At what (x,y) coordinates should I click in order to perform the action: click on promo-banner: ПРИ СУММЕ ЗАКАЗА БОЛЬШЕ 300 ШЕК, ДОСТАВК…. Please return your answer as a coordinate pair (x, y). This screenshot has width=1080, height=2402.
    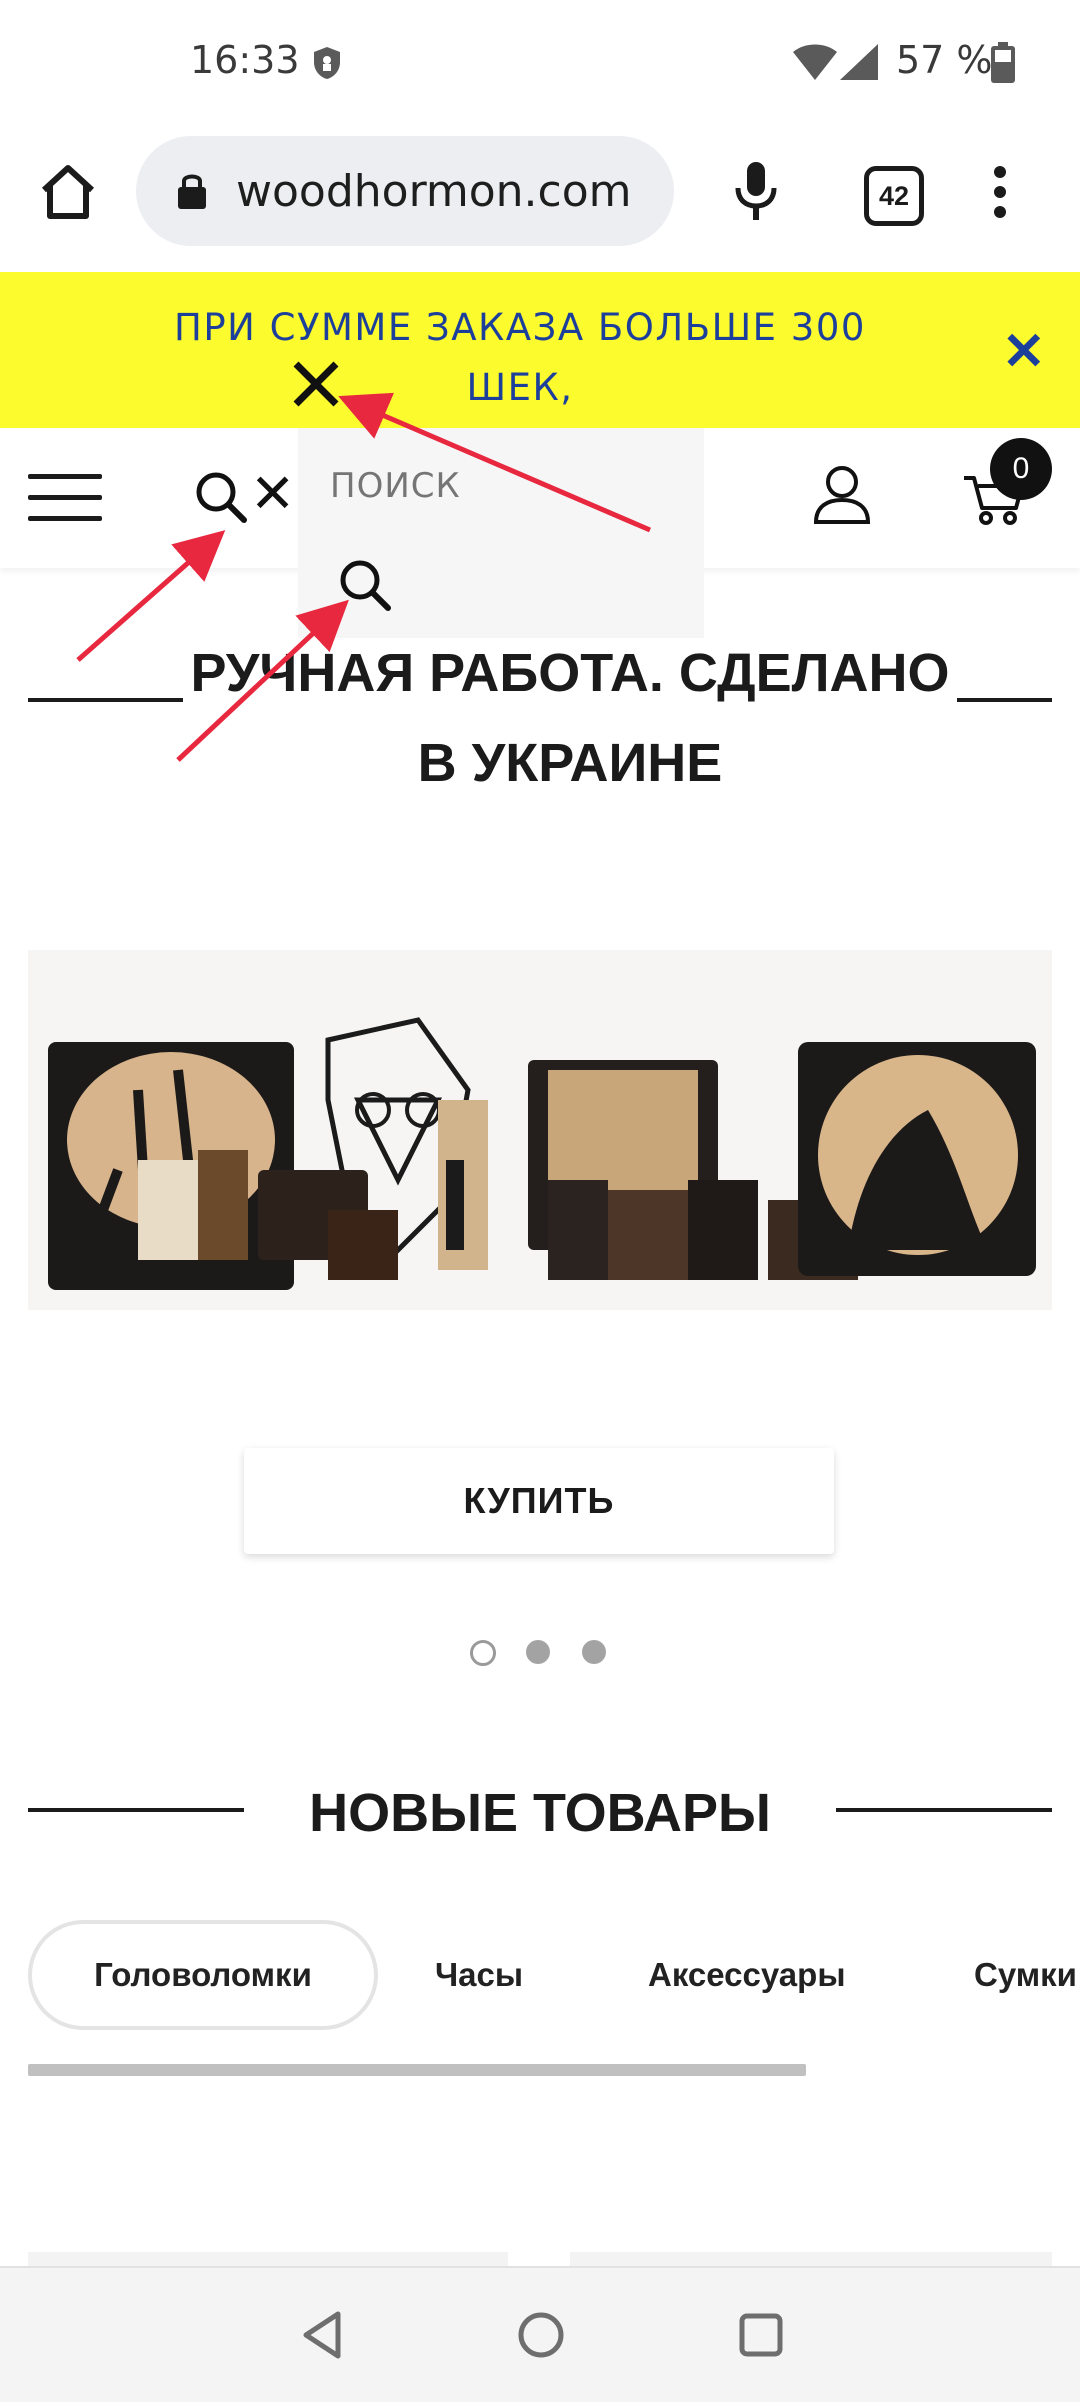
    Looking at the image, I should click on (540, 370).